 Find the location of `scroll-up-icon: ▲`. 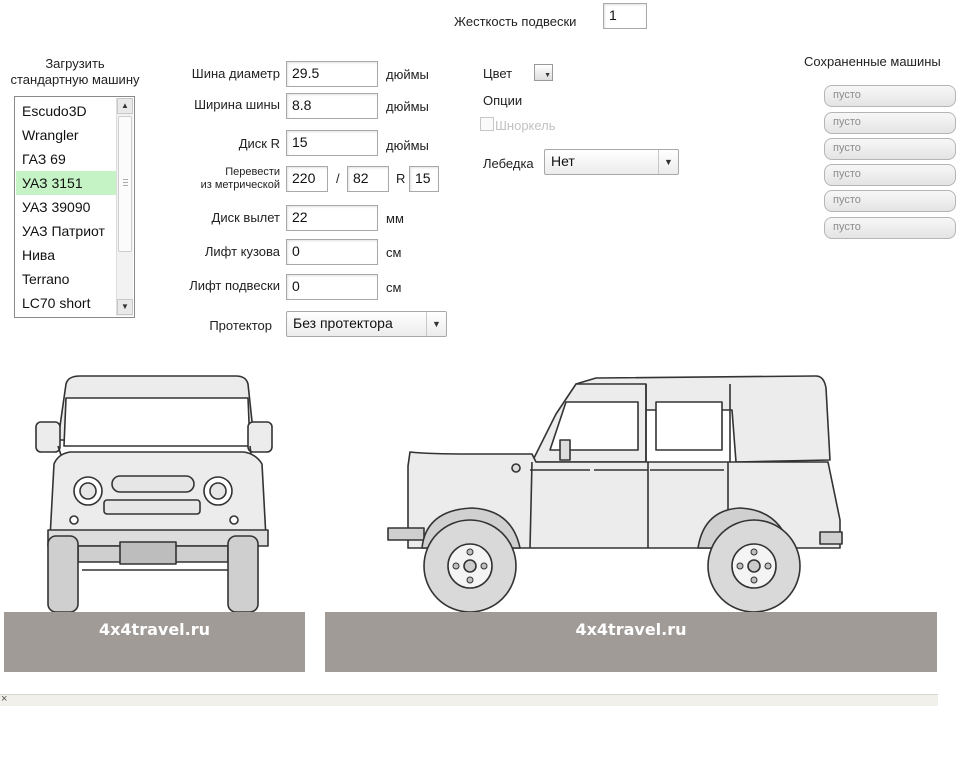

scroll-up-icon: ▲ is located at coordinates (125, 106).